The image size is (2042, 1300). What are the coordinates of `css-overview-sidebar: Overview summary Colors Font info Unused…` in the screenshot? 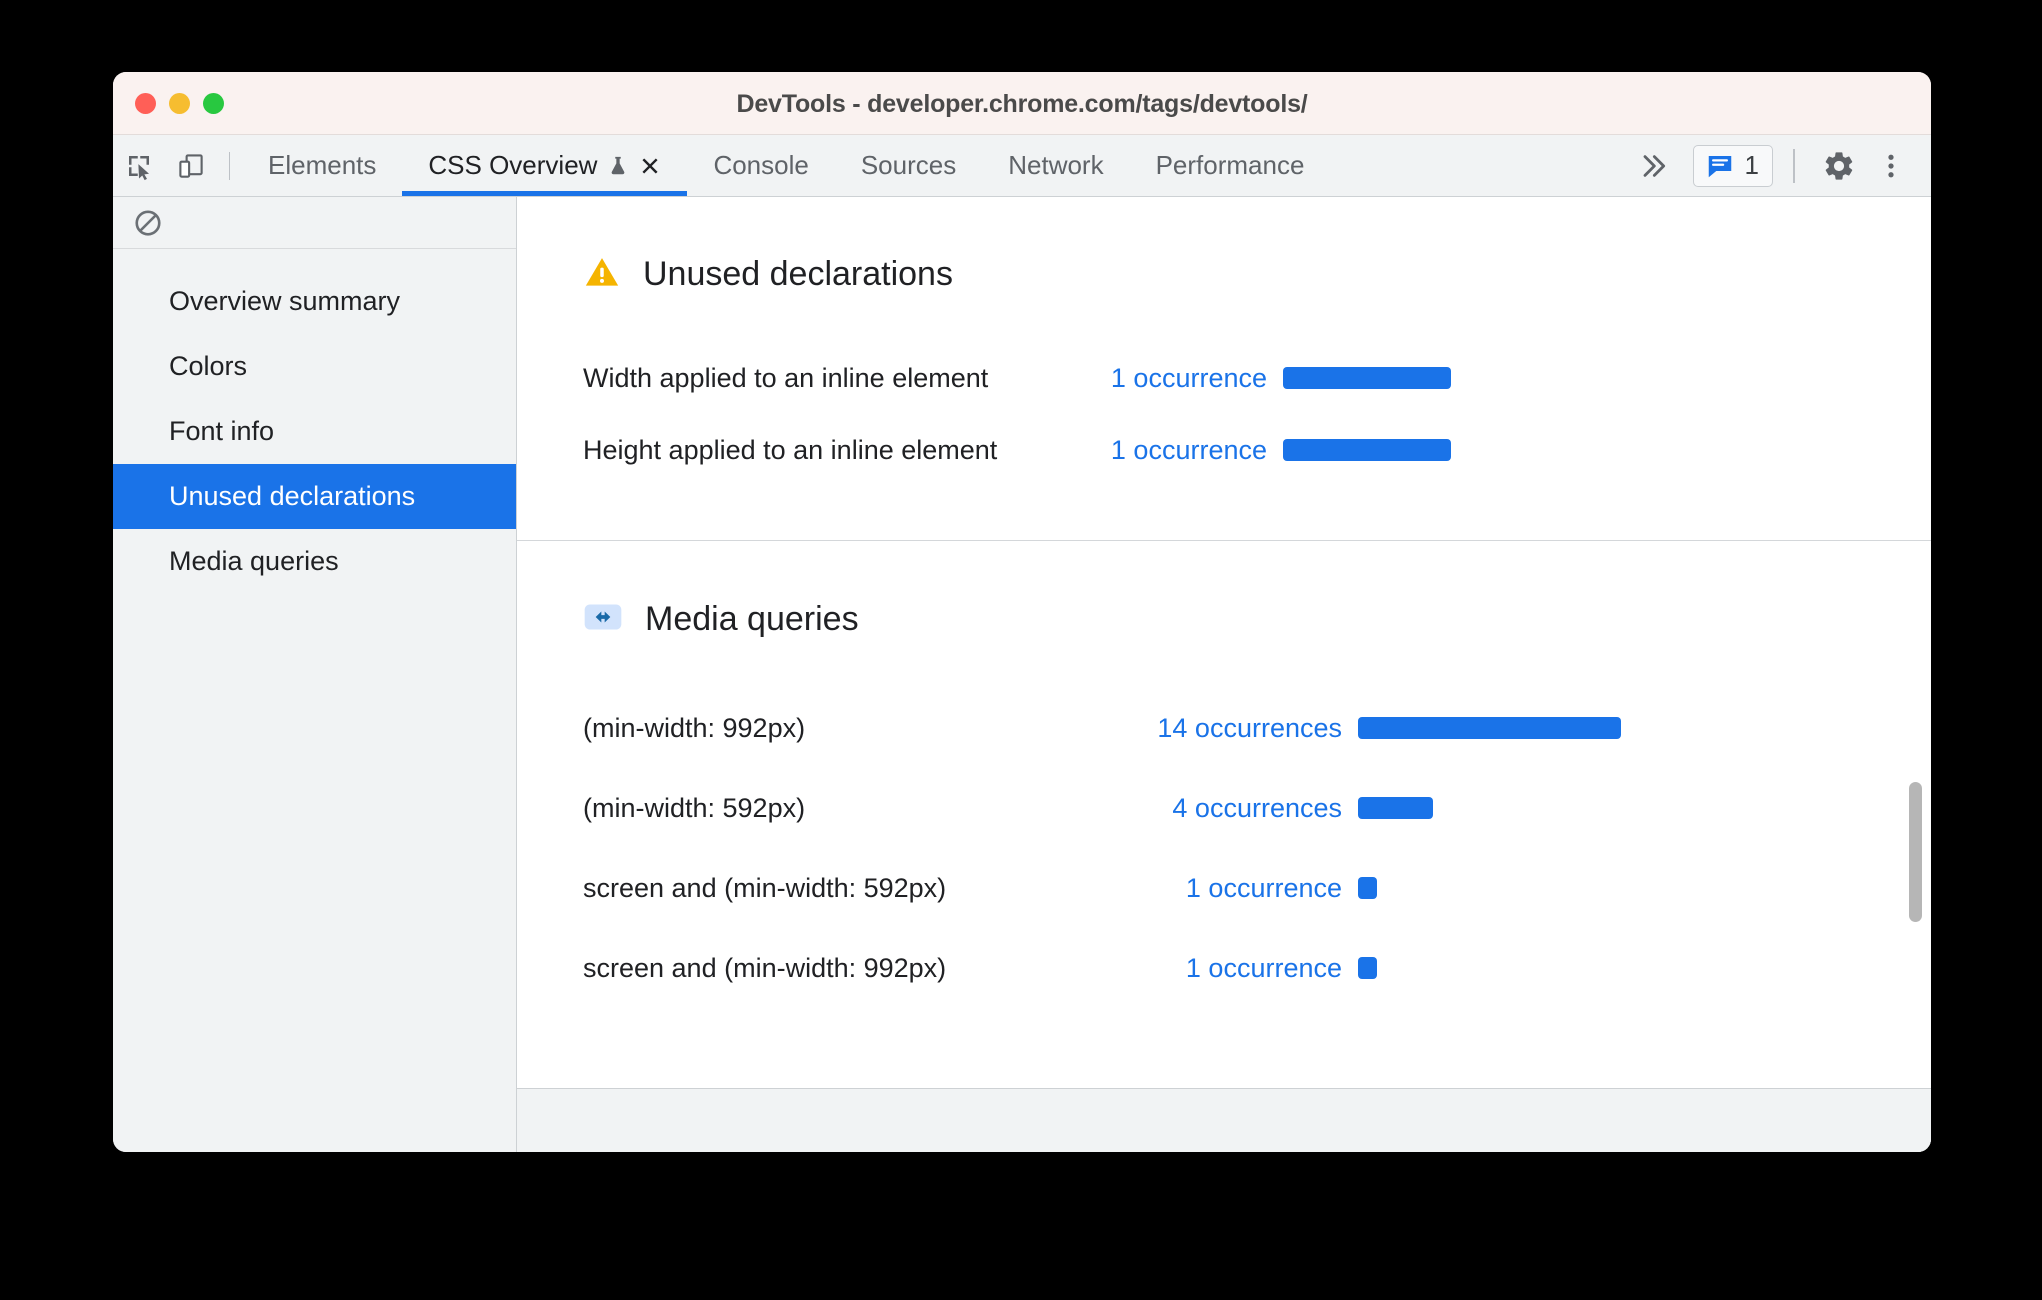 It's located at (315, 674).